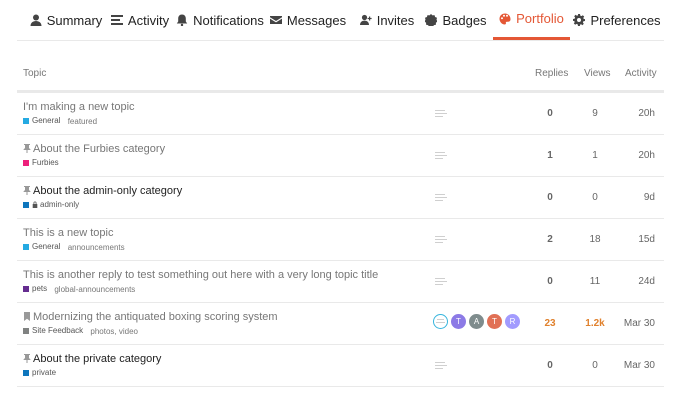 The image size is (690, 403). What do you see at coordinates (79, 107) in the screenshot?
I see `topic-title-link: I'm making a new topic` at bounding box center [79, 107].